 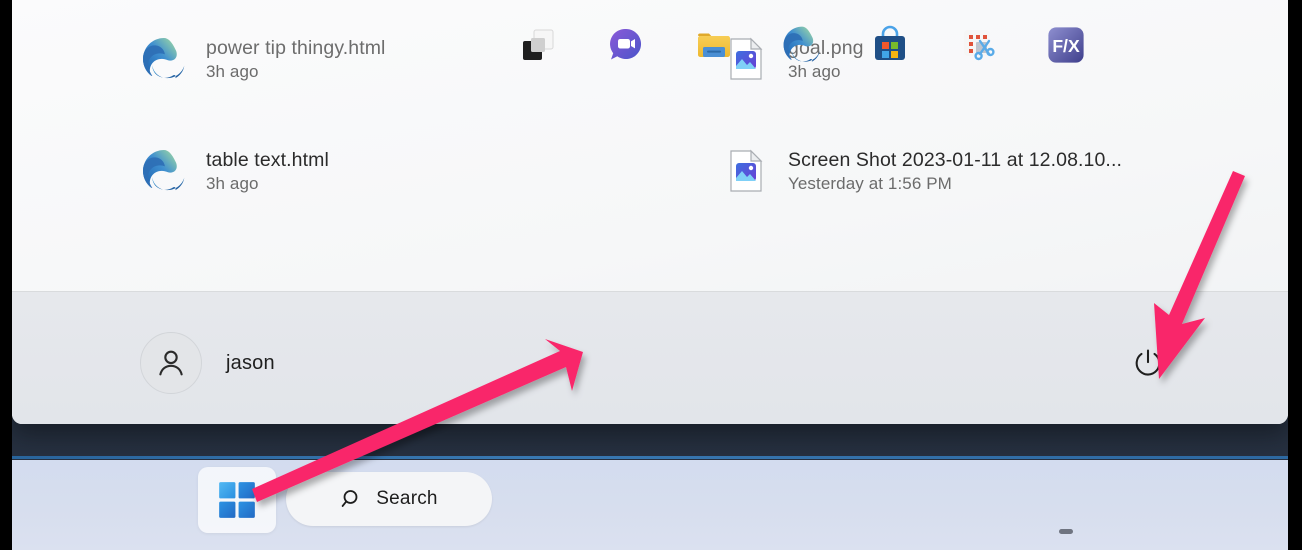 I want to click on username-label: jason, so click(x=250, y=362).